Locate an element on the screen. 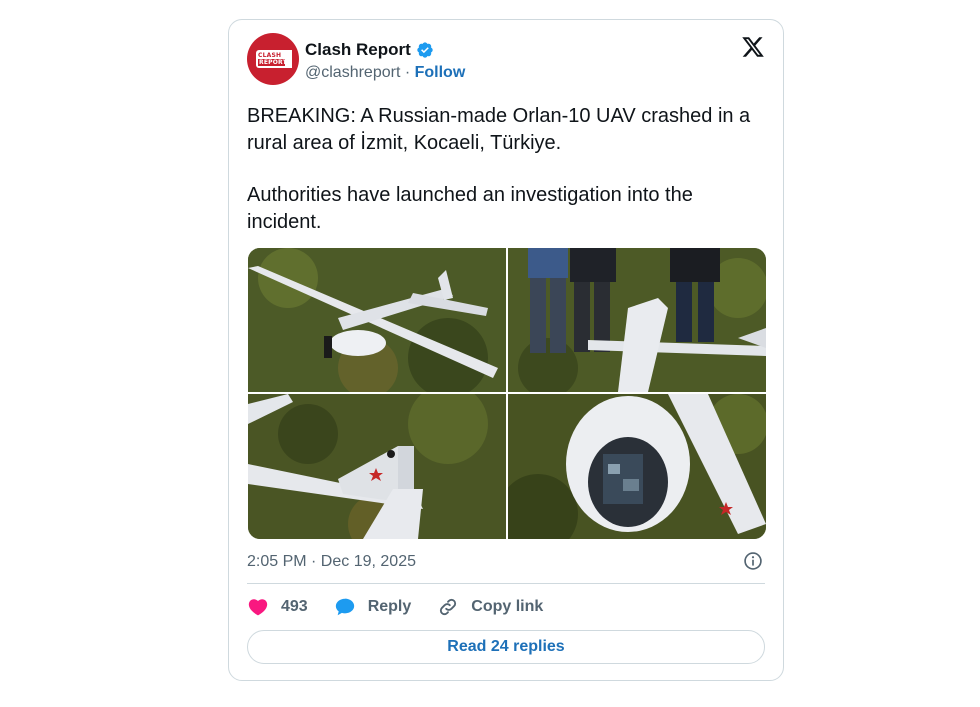  heart-icon is located at coordinates (258, 607).